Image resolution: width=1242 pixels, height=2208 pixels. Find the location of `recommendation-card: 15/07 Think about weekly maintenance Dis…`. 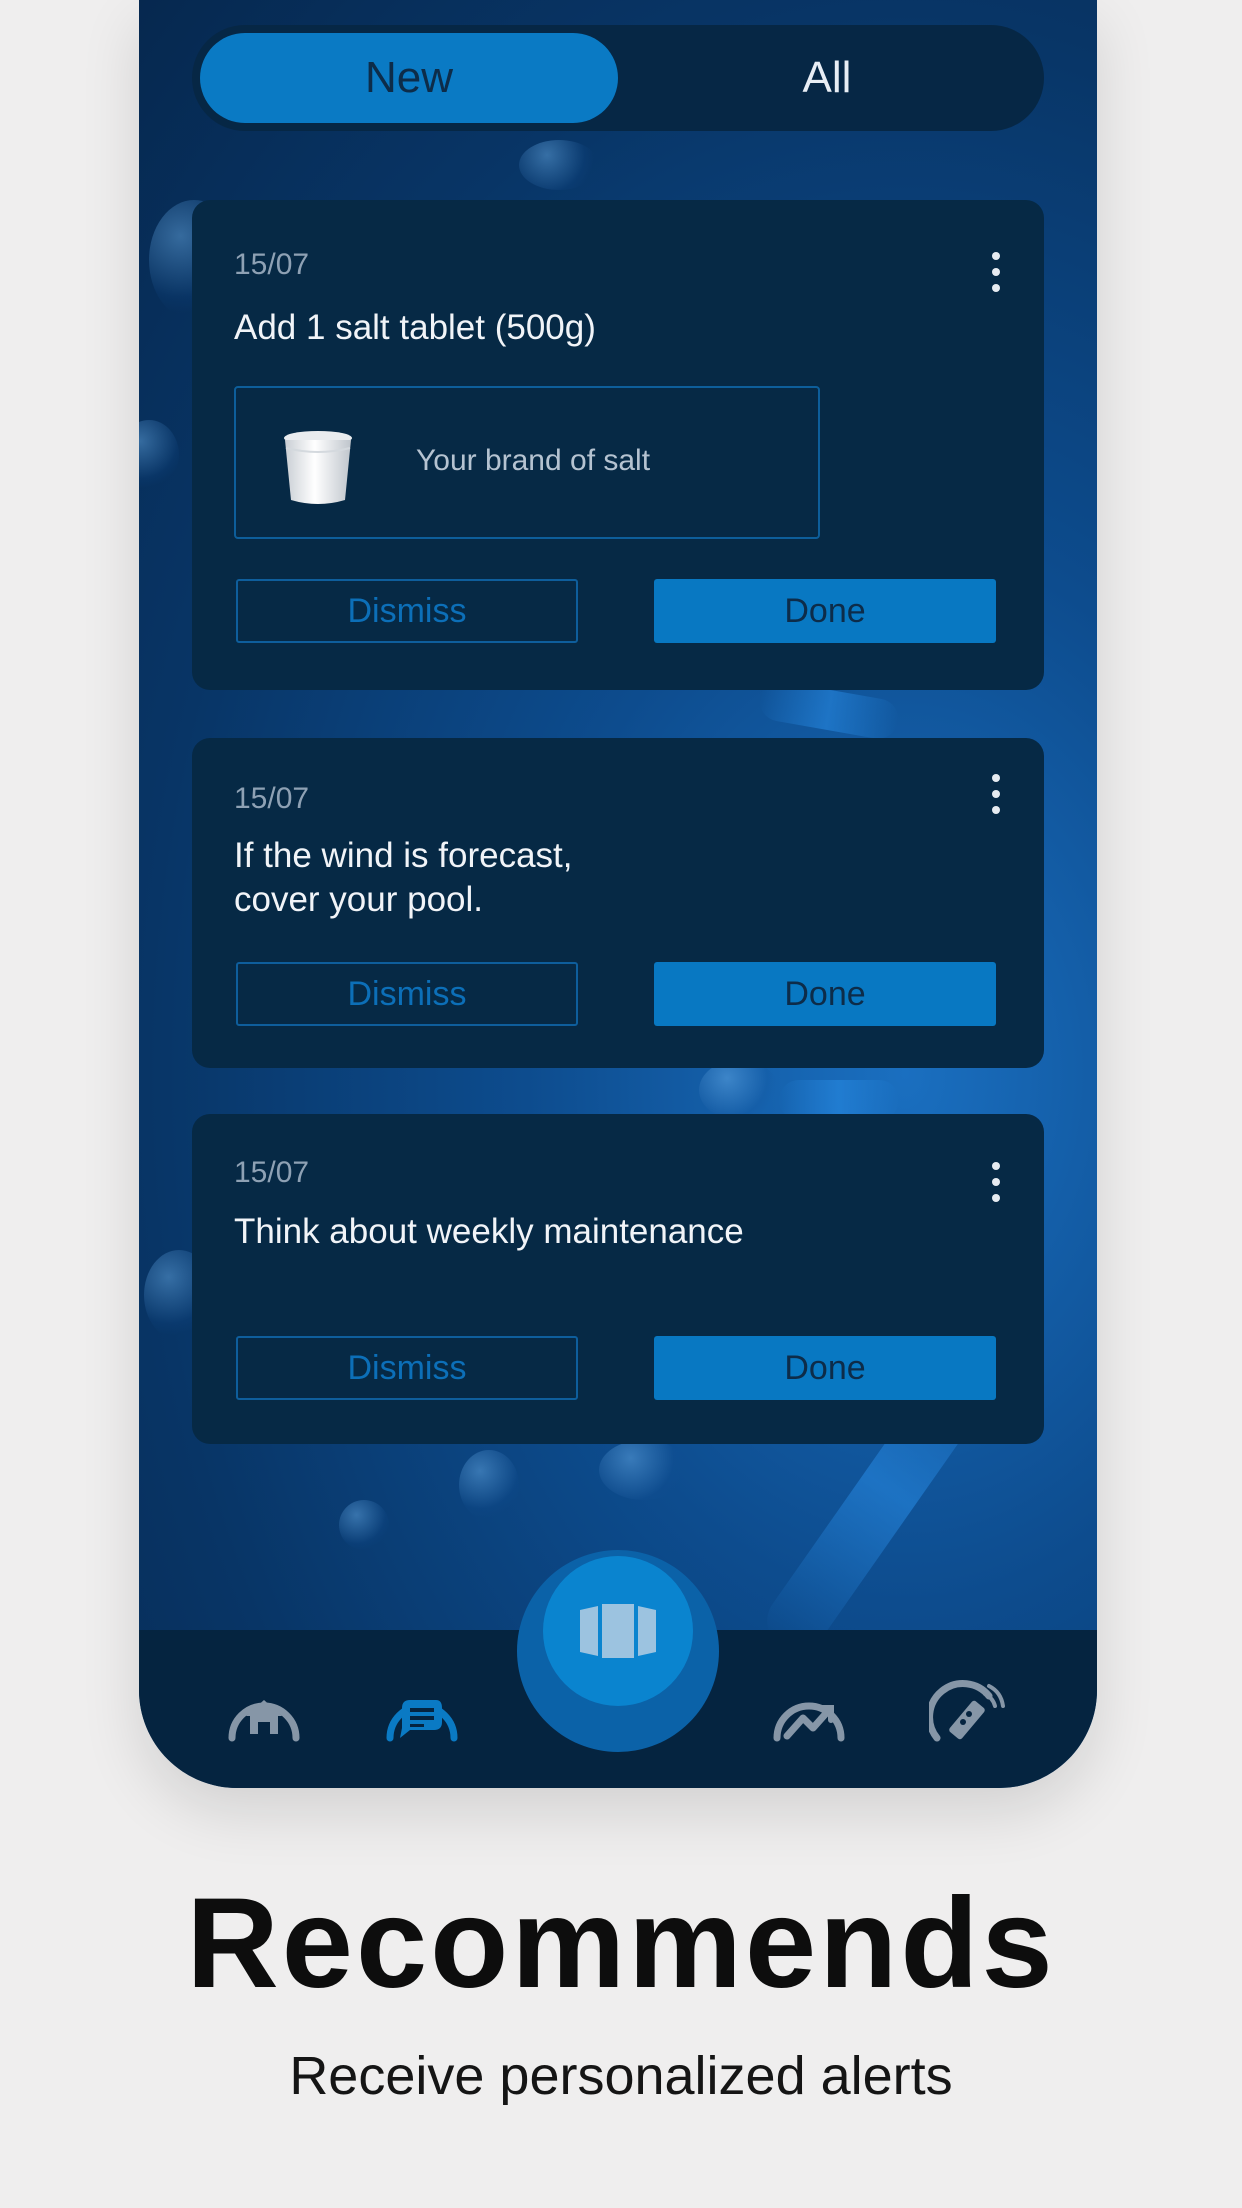

recommendation-card: 15/07 Think about weekly maintenance Dis… is located at coordinates (618, 1279).